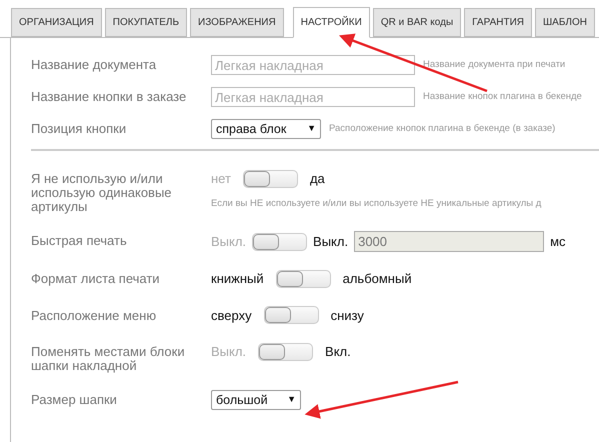 The image size is (599, 442). Describe the element at coordinates (417, 22) in the screenshot. I see `tab: QR и BAR коды` at that location.